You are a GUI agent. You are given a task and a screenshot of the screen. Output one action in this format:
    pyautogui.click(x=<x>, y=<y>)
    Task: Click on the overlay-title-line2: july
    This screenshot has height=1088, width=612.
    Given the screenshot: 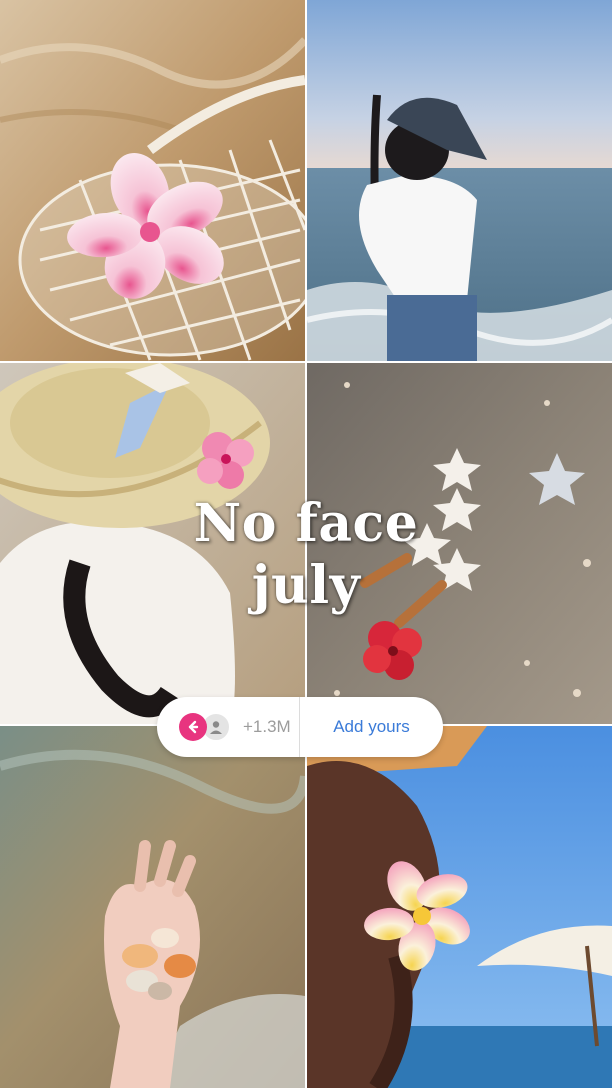 What is the action you would take?
    pyautogui.click(x=306, y=585)
    